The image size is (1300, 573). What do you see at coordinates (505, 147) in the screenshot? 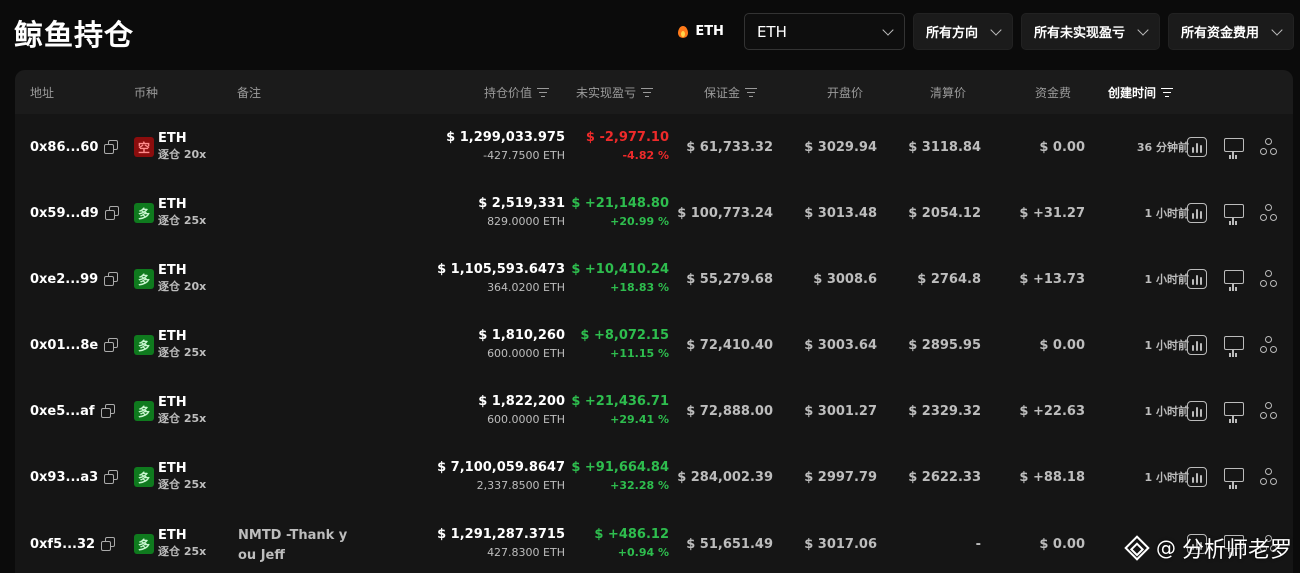
I see `position-value-cell: $ 1,299,033.975 -427.7500 ETH` at bounding box center [505, 147].